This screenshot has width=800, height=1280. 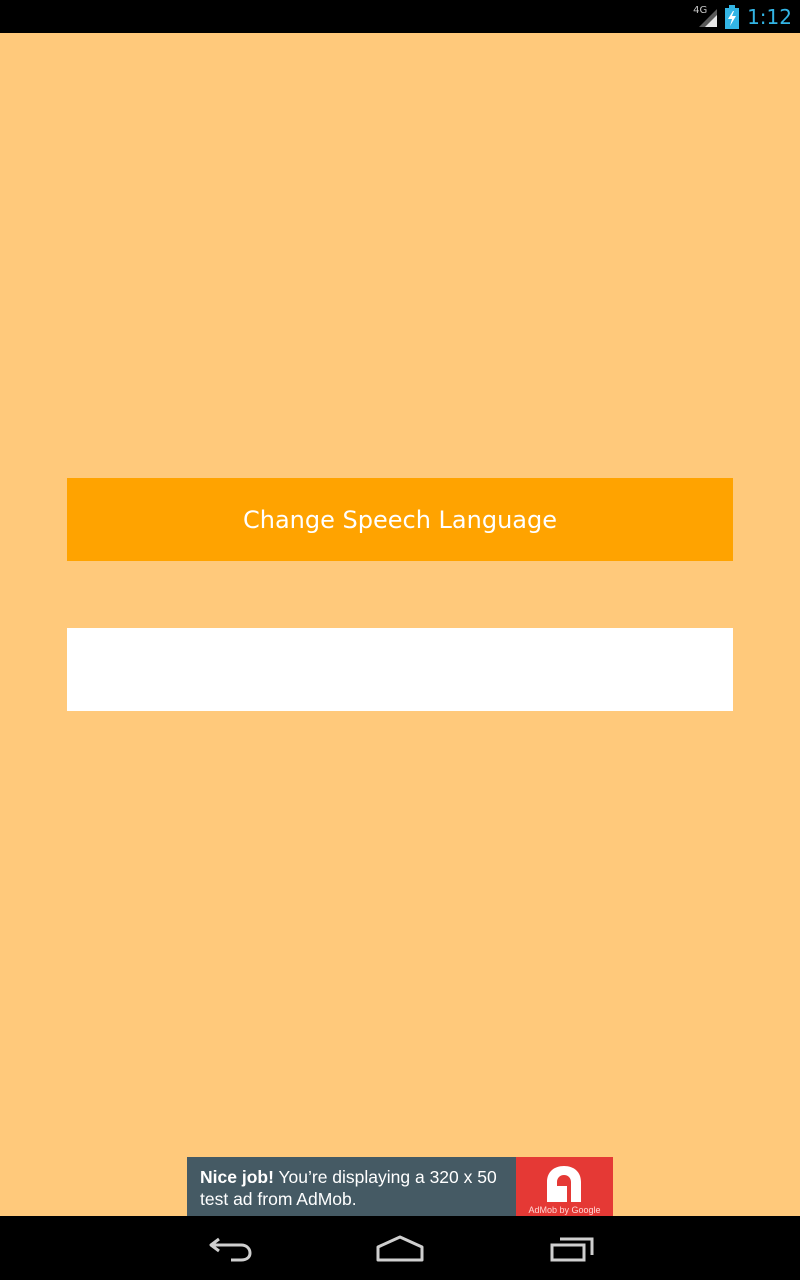 I want to click on signal-icon, so click(x=708, y=17).